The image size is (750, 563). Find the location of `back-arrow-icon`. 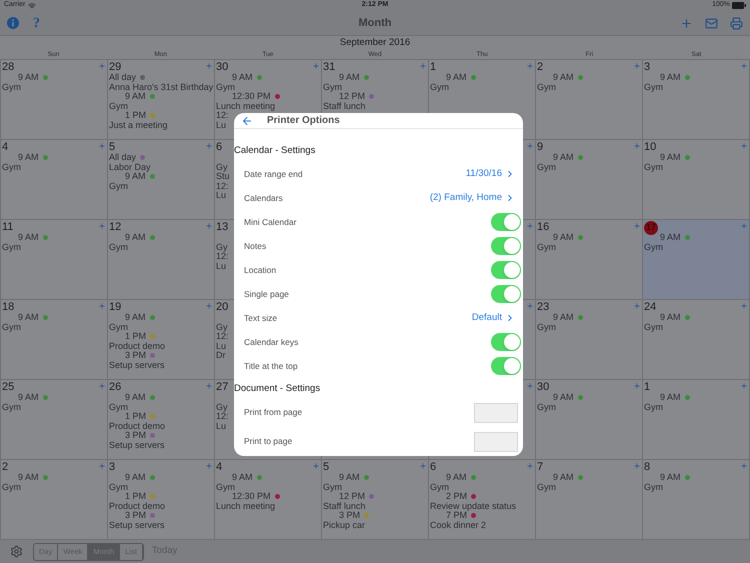

back-arrow-icon is located at coordinates (247, 120).